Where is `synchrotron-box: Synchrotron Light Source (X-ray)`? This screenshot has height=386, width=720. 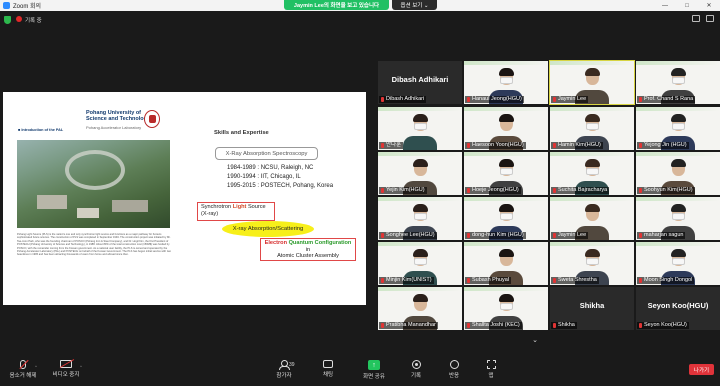 synchrotron-box: Synchrotron Light Source (X-ray) is located at coordinates (236, 211).